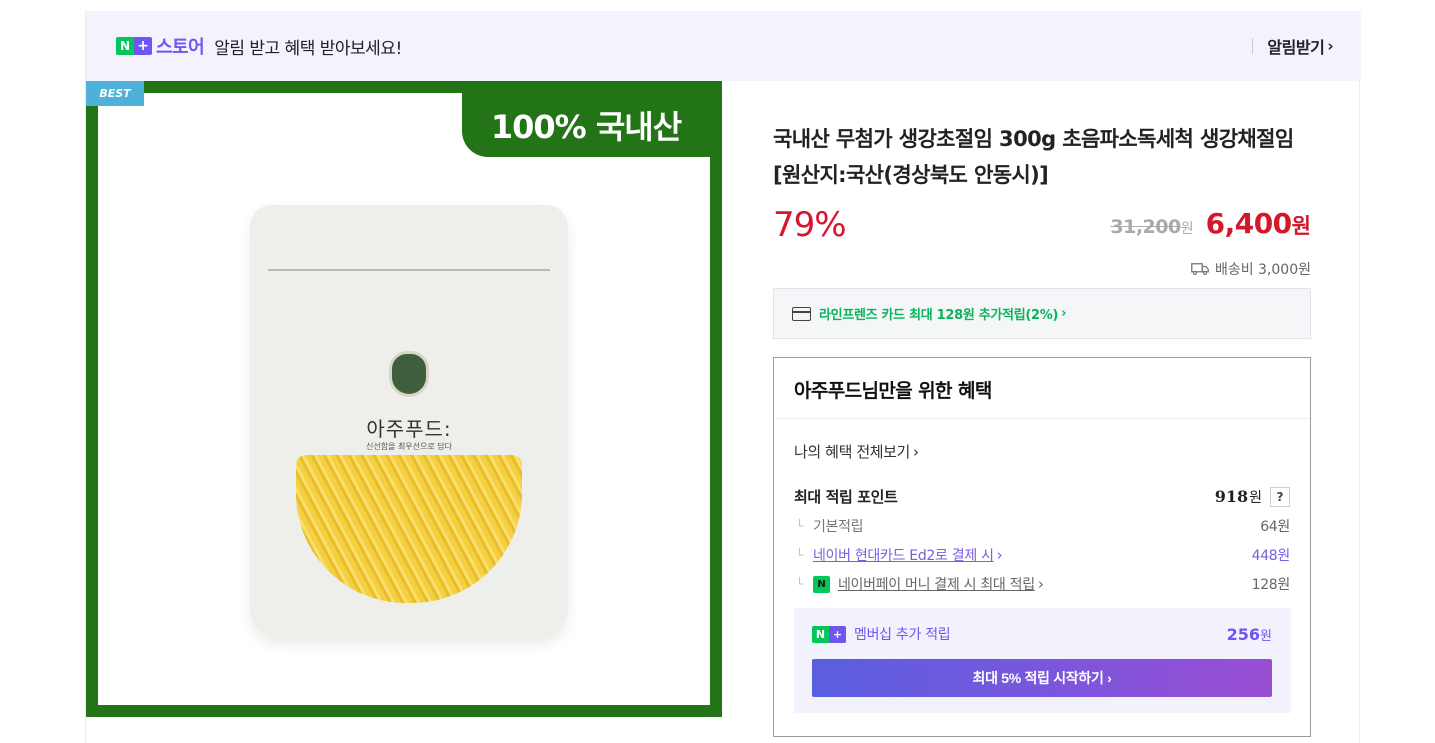 Image resolution: width=1435 pixels, height=743 pixels. I want to click on view-all-benefits-link: 나의 혜택 전체보기 ›, so click(856, 451).